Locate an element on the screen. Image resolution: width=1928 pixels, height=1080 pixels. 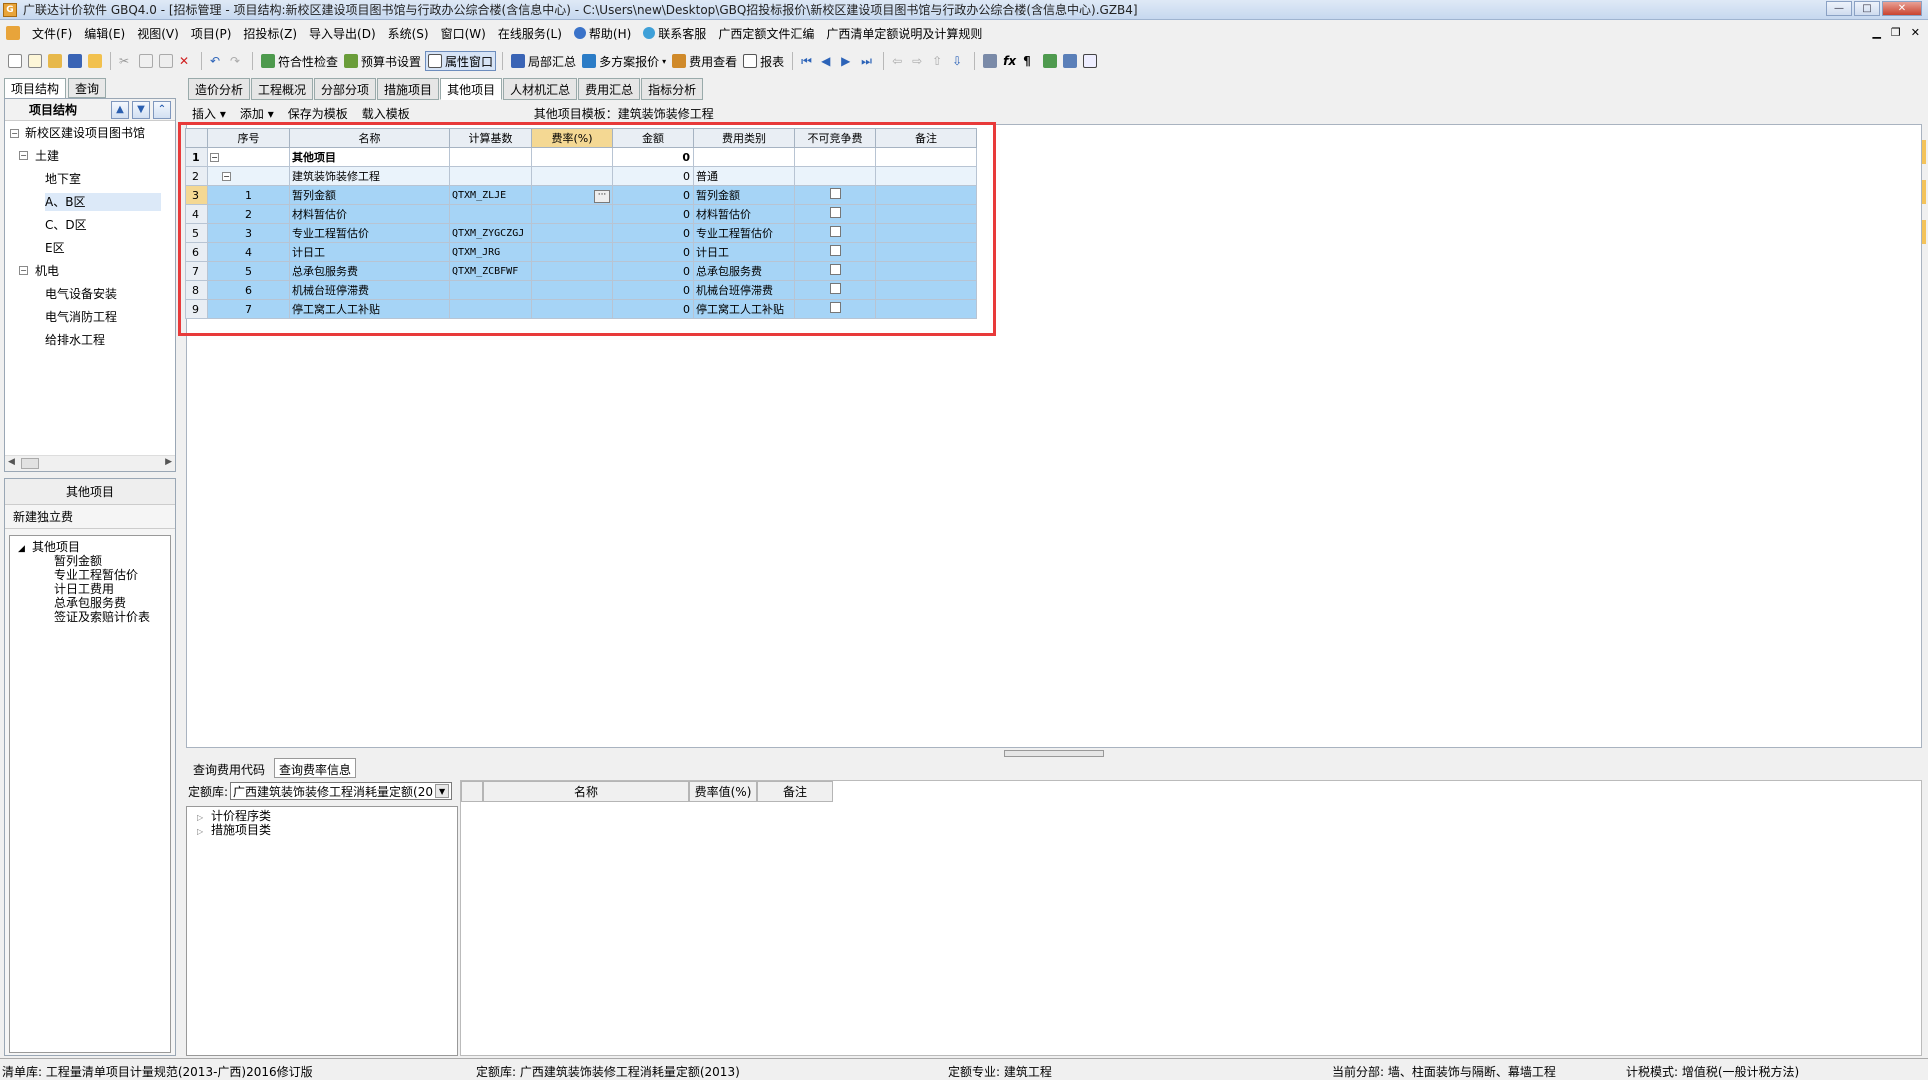
menu-help: 帮助(H) is located at coordinates (602, 33).